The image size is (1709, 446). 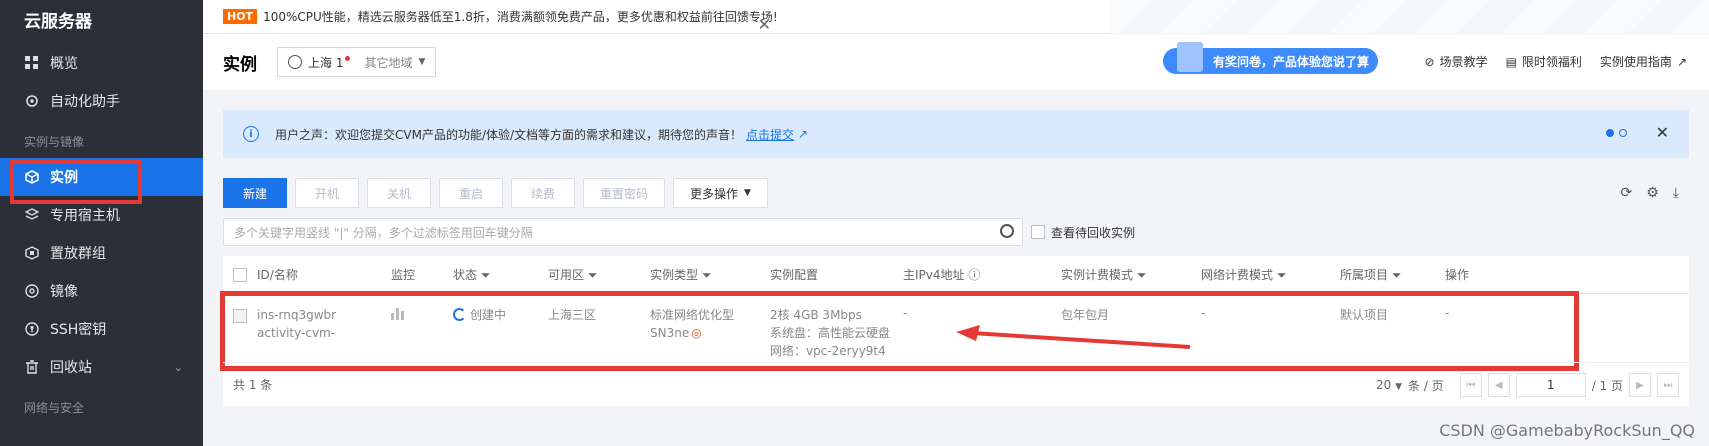 I want to click on sidebar-item-label: 实例, so click(x=64, y=178).